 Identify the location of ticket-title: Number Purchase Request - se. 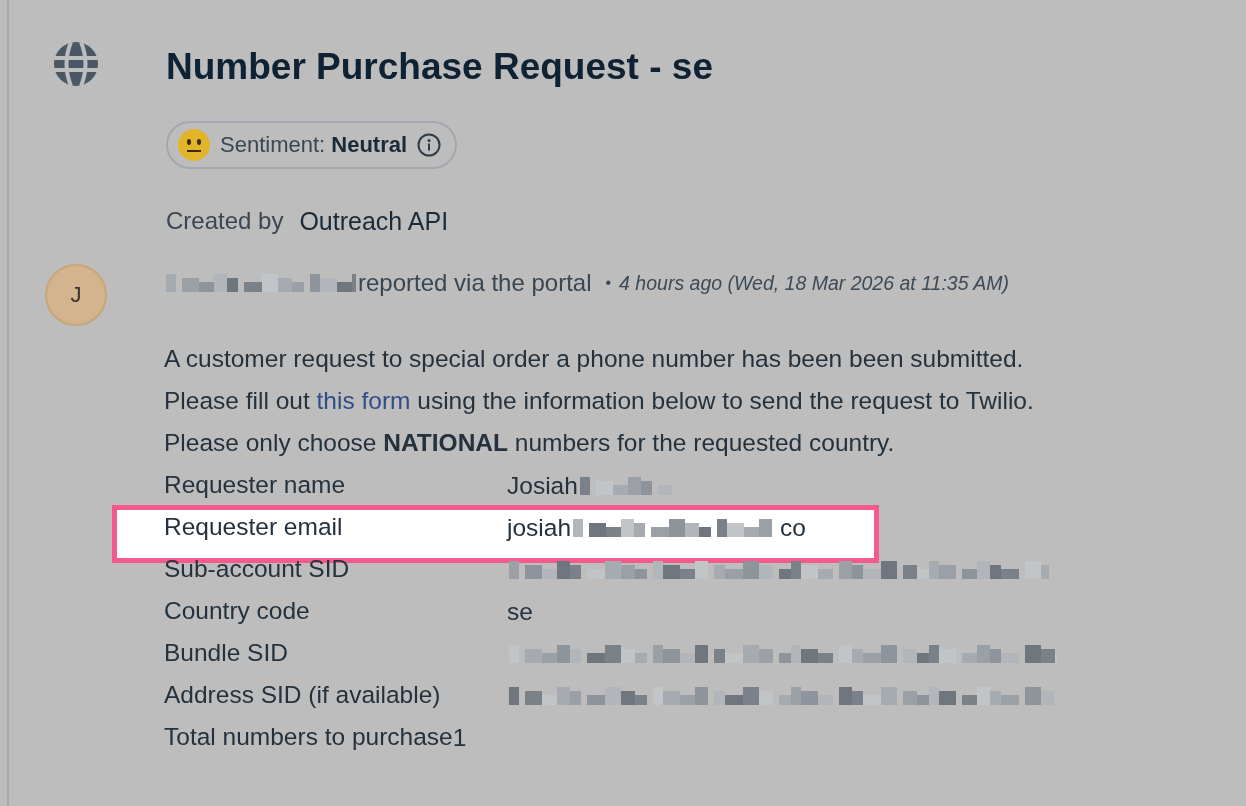
(439, 67).